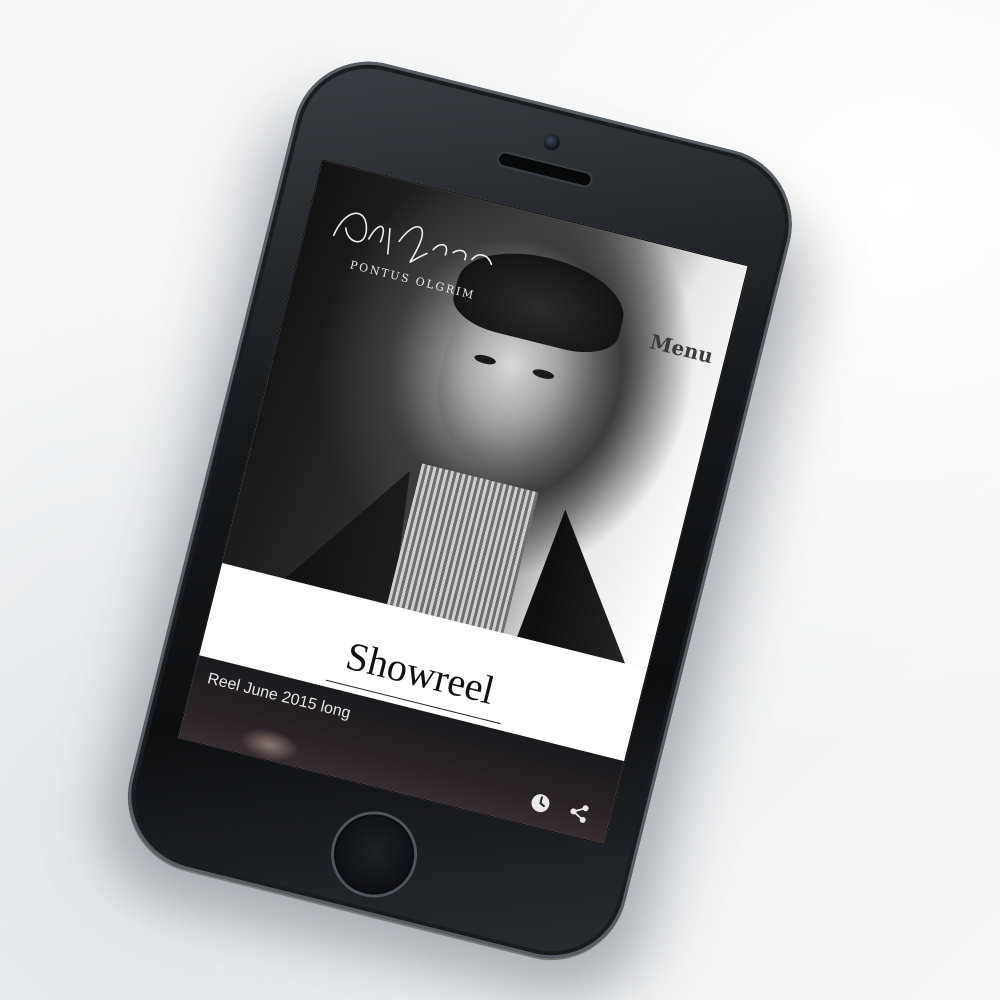 The image size is (1000, 1000). What do you see at coordinates (551, 142) in the screenshot?
I see `front-camera` at bounding box center [551, 142].